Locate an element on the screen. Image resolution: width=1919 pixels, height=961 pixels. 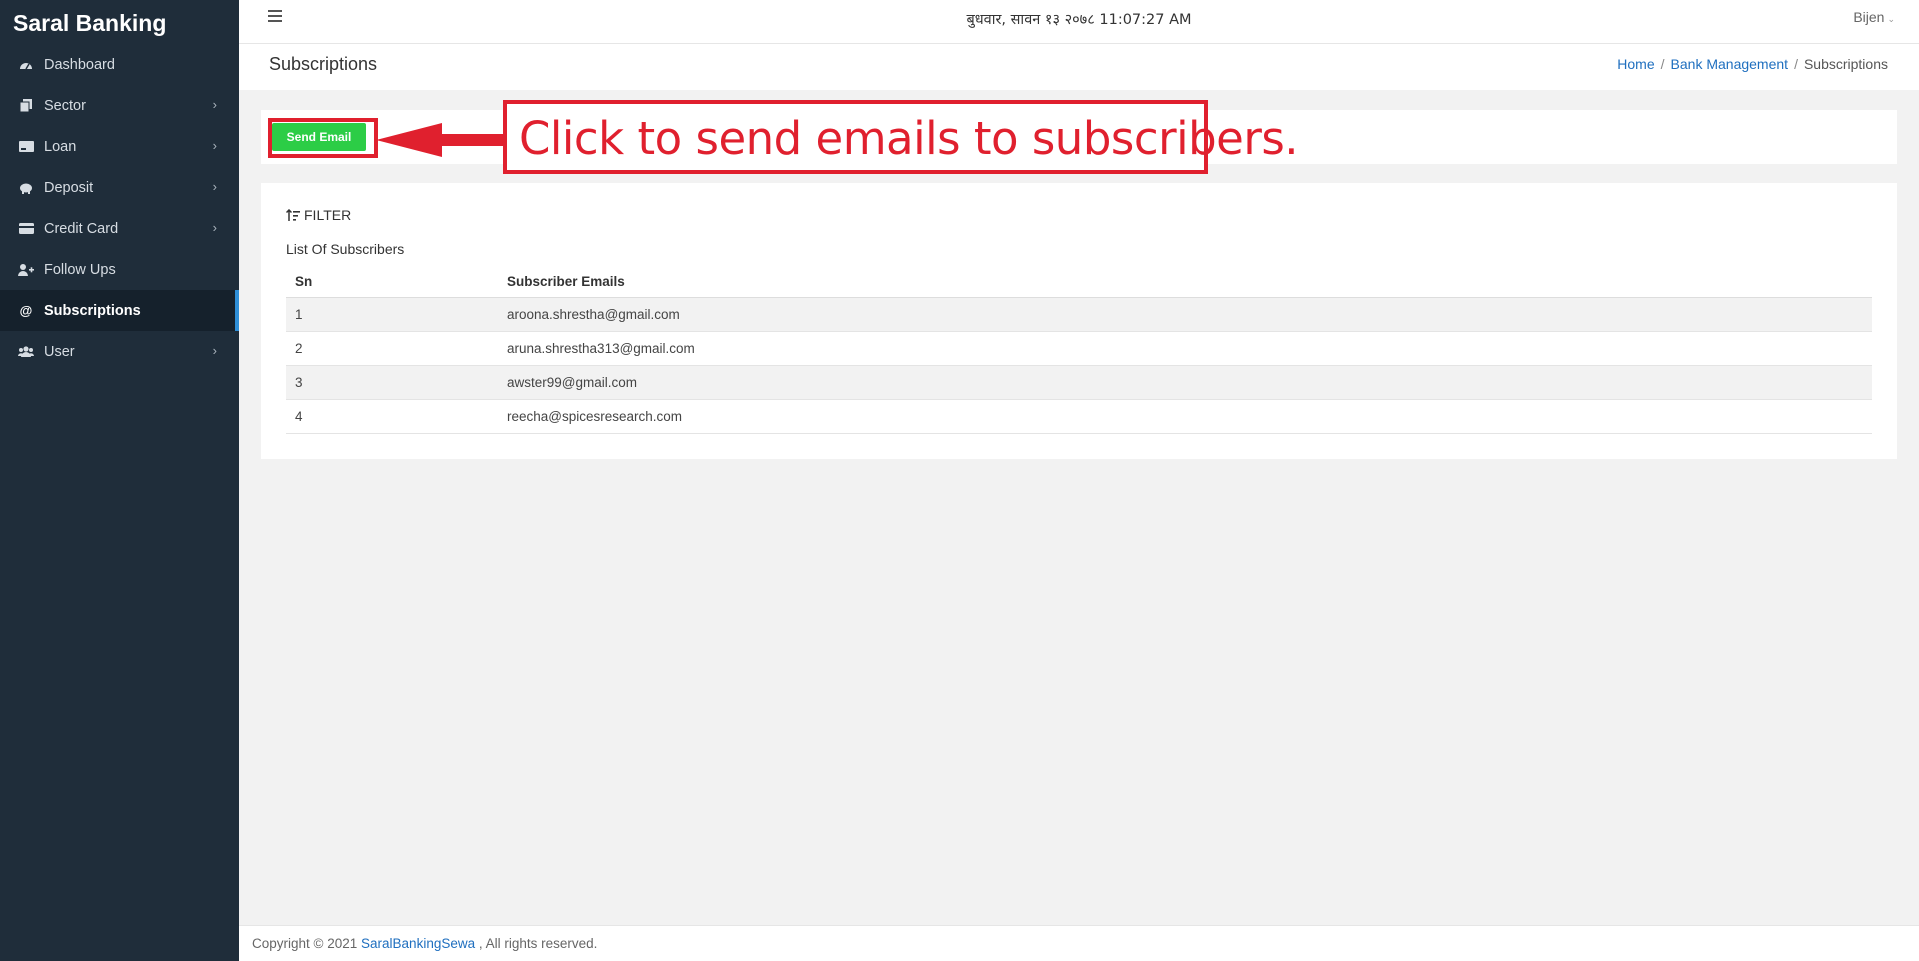
column-header-sn: Sn is located at coordinates (392, 282).